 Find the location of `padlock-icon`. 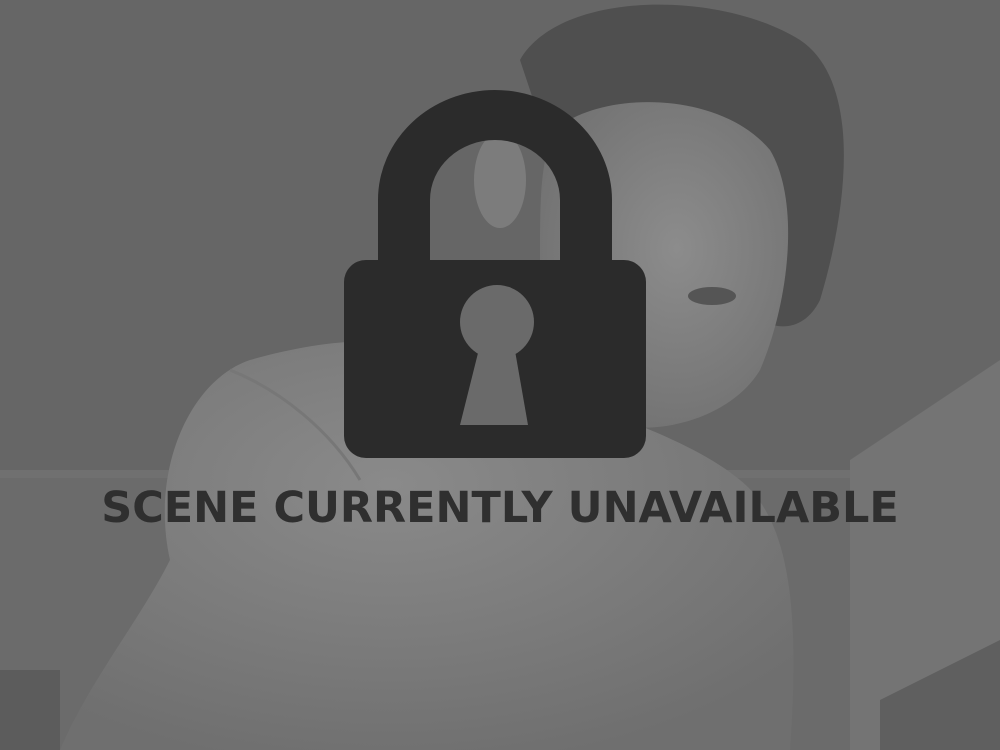

padlock-icon is located at coordinates (495, 274).